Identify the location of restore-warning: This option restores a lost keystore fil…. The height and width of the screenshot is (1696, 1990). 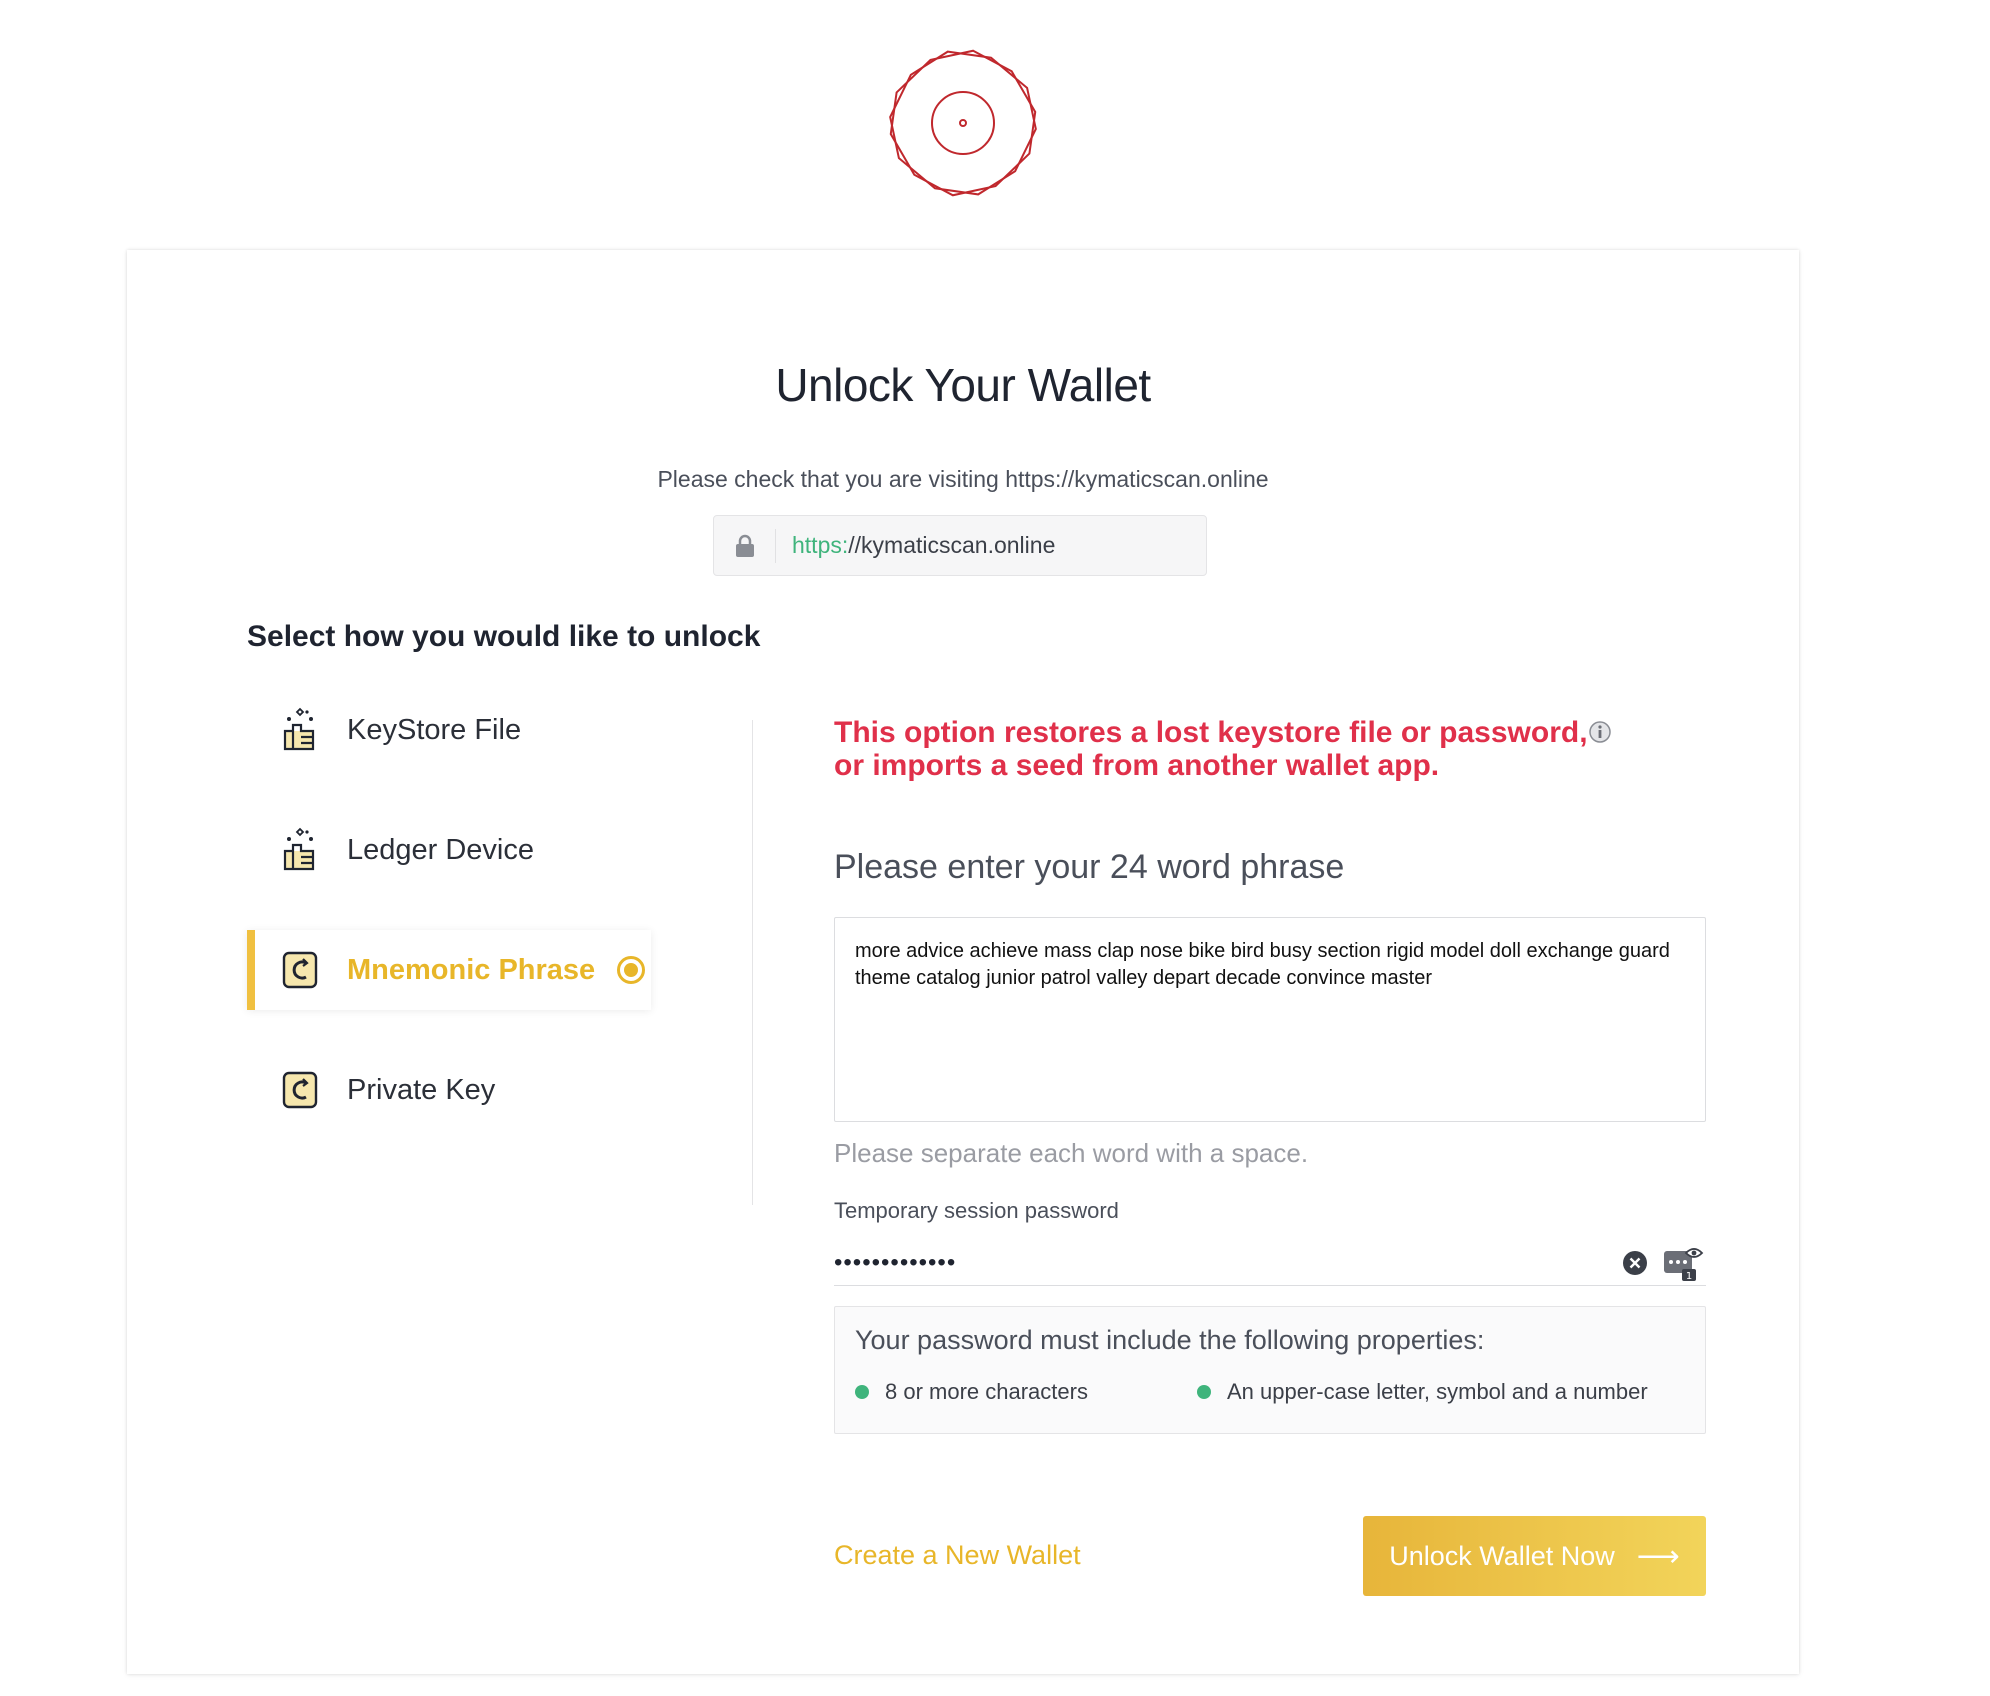
(1224, 749).